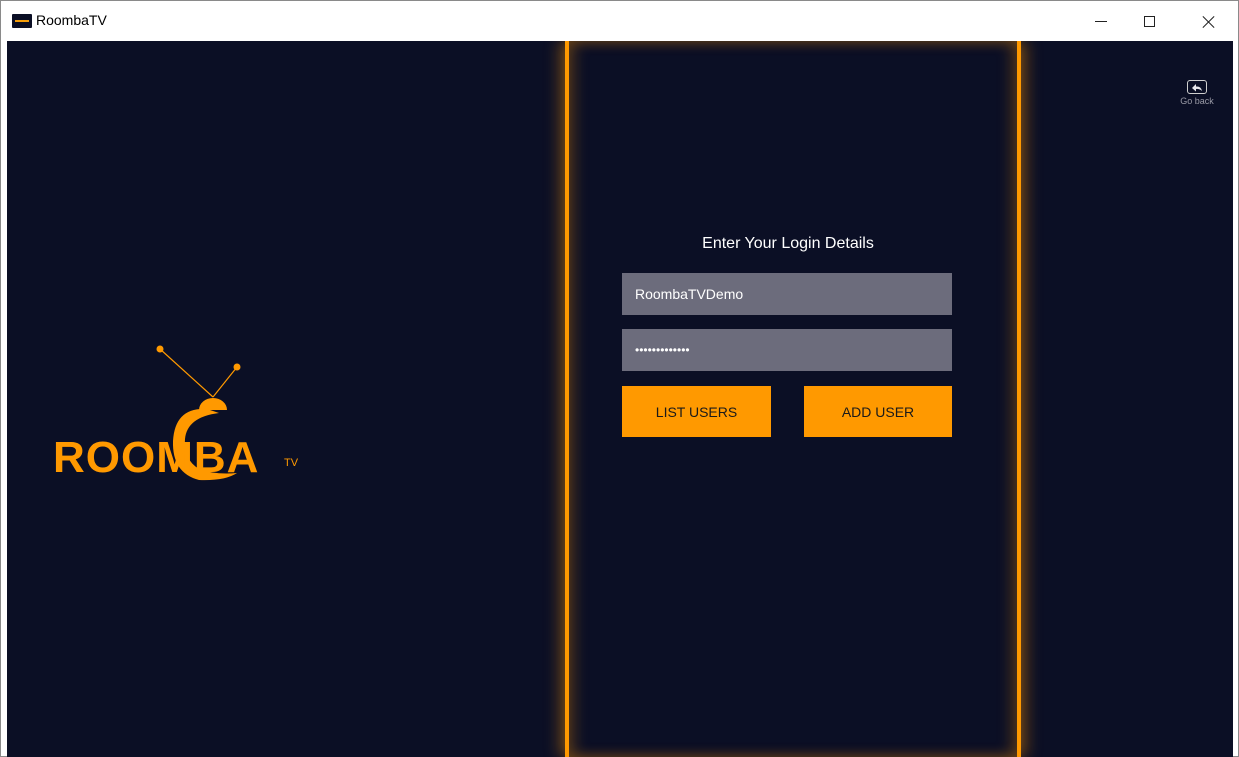 This screenshot has height=757, width=1239. Describe the element at coordinates (71, 20) in the screenshot. I see `window-title: RoombaTV` at that location.